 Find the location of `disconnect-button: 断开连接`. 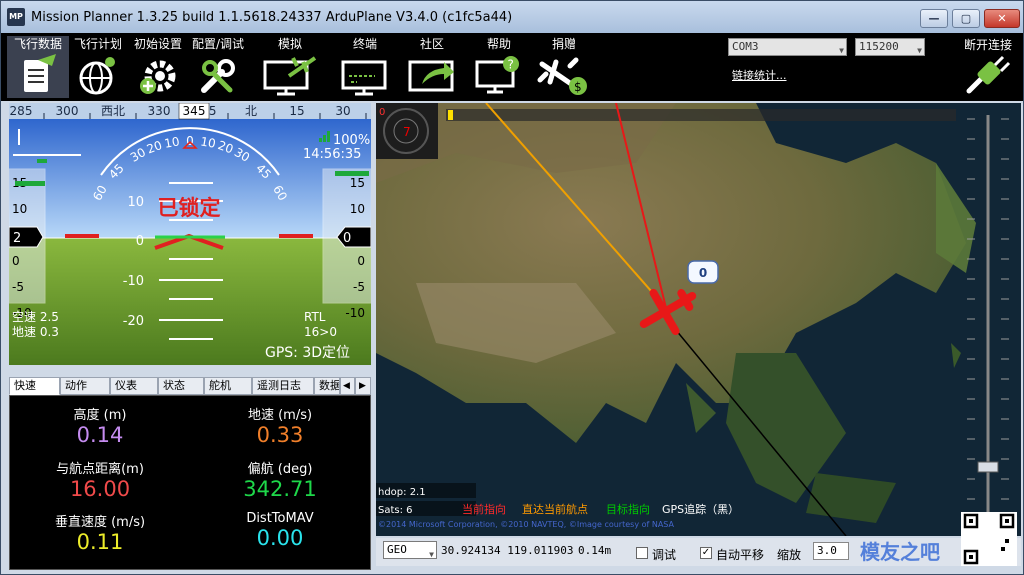

disconnect-button: 断开连接 is located at coordinates (988, 67).